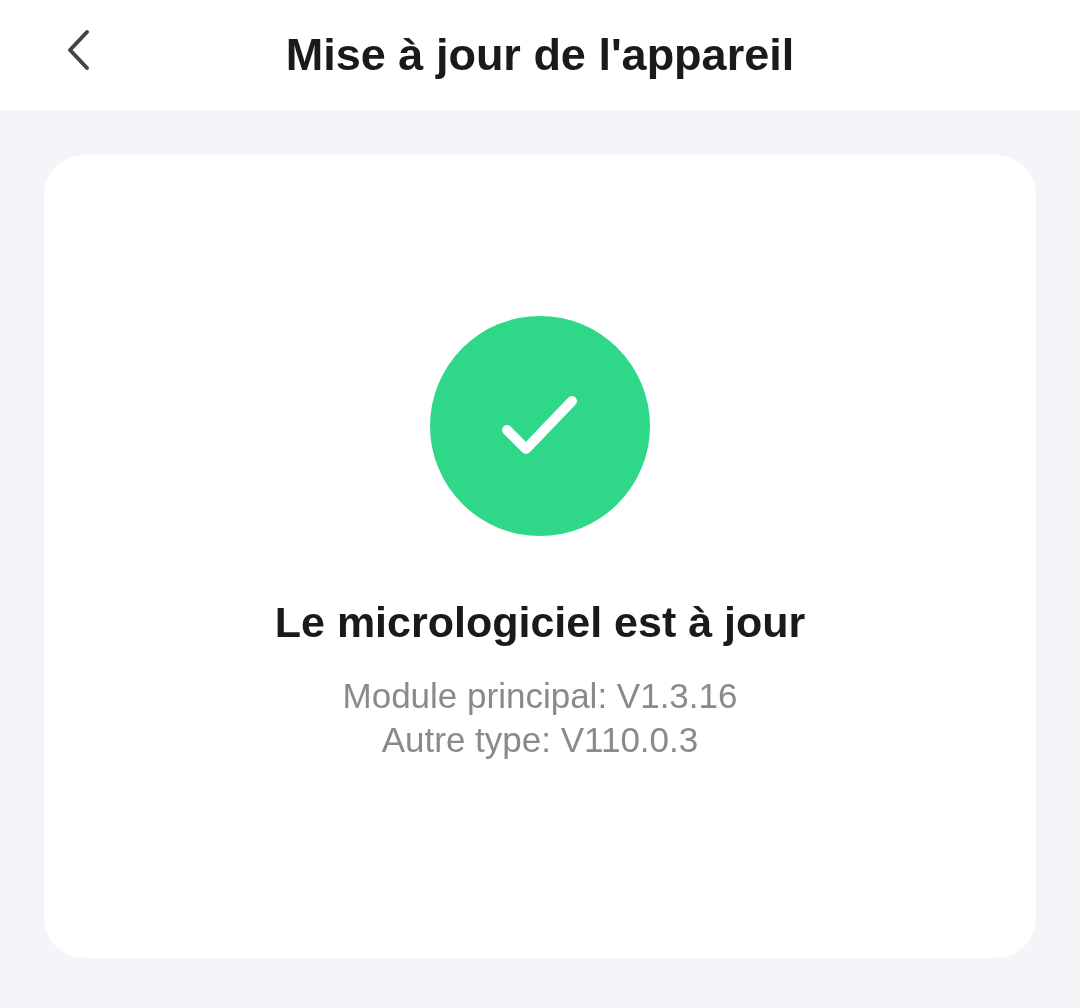 The width and height of the screenshot is (1080, 1008). What do you see at coordinates (78, 50) in the screenshot?
I see `chevron-left-icon` at bounding box center [78, 50].